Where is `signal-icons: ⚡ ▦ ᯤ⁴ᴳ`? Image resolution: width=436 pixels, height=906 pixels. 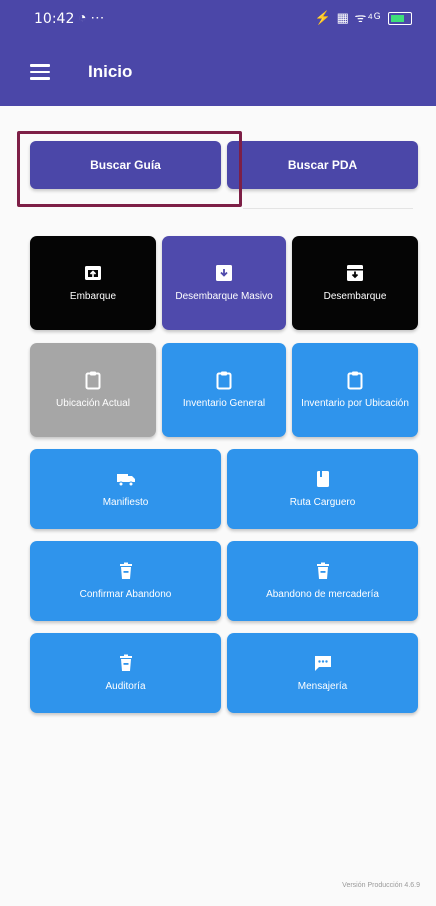
signal-icons: ⚡ ▦ ᯤ⁴ᴳ is located at coordinates (348, 17).